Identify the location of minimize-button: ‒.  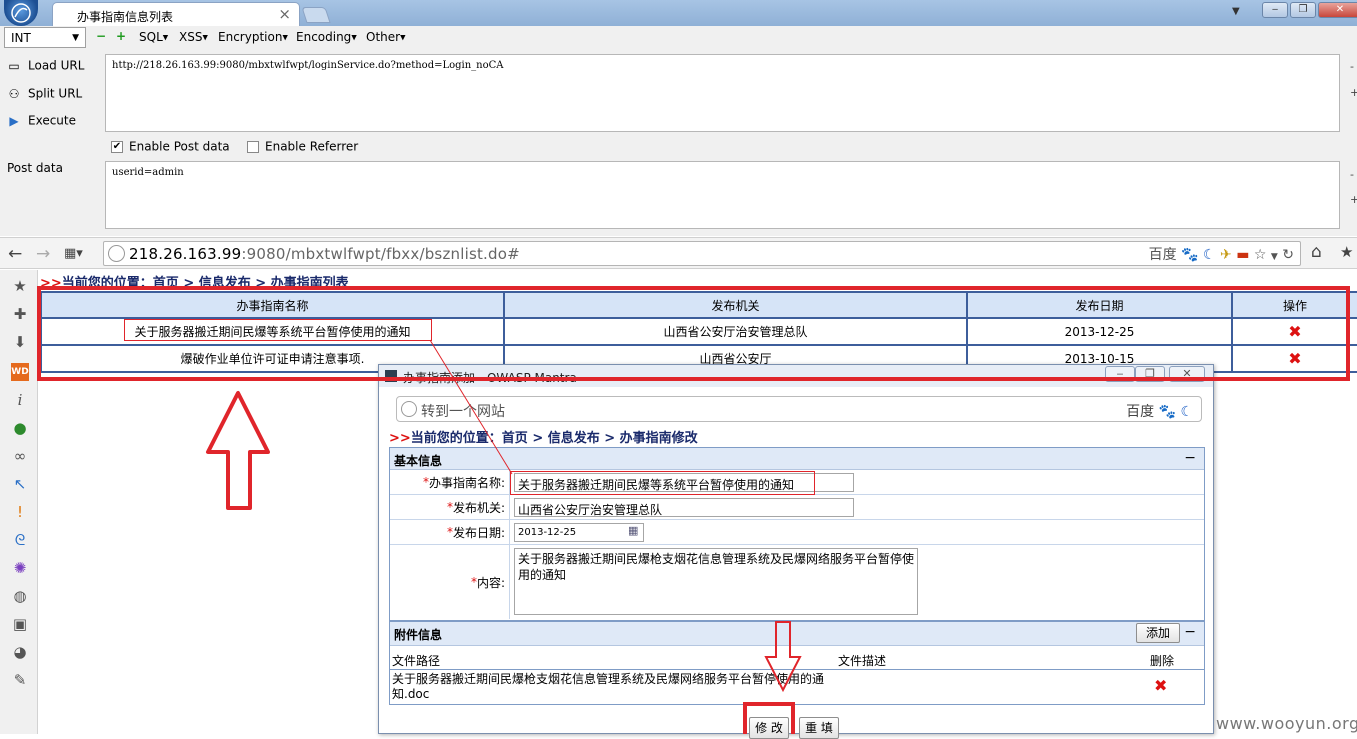
(1275, 10).